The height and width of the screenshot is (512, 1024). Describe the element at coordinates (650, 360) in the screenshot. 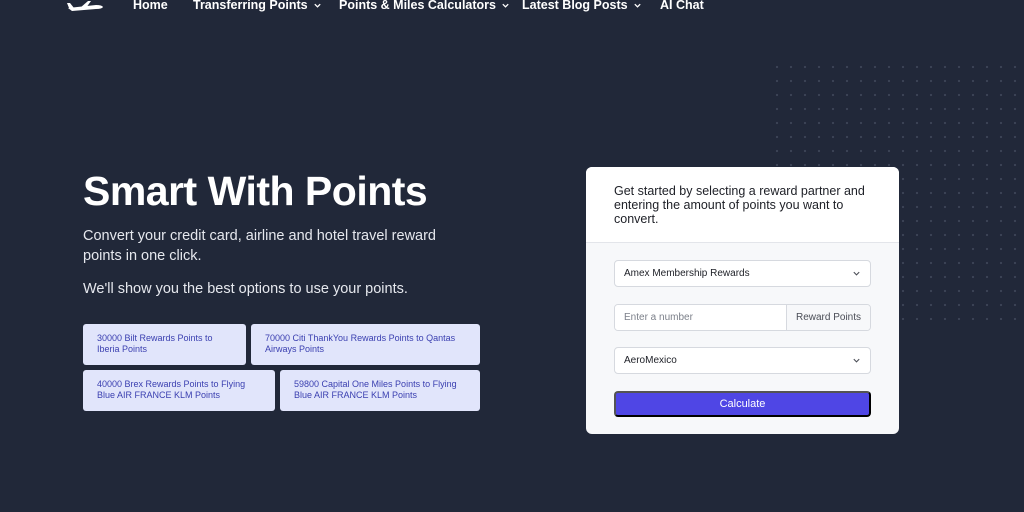

I see `to-program-value: AeroMexico` at that location.